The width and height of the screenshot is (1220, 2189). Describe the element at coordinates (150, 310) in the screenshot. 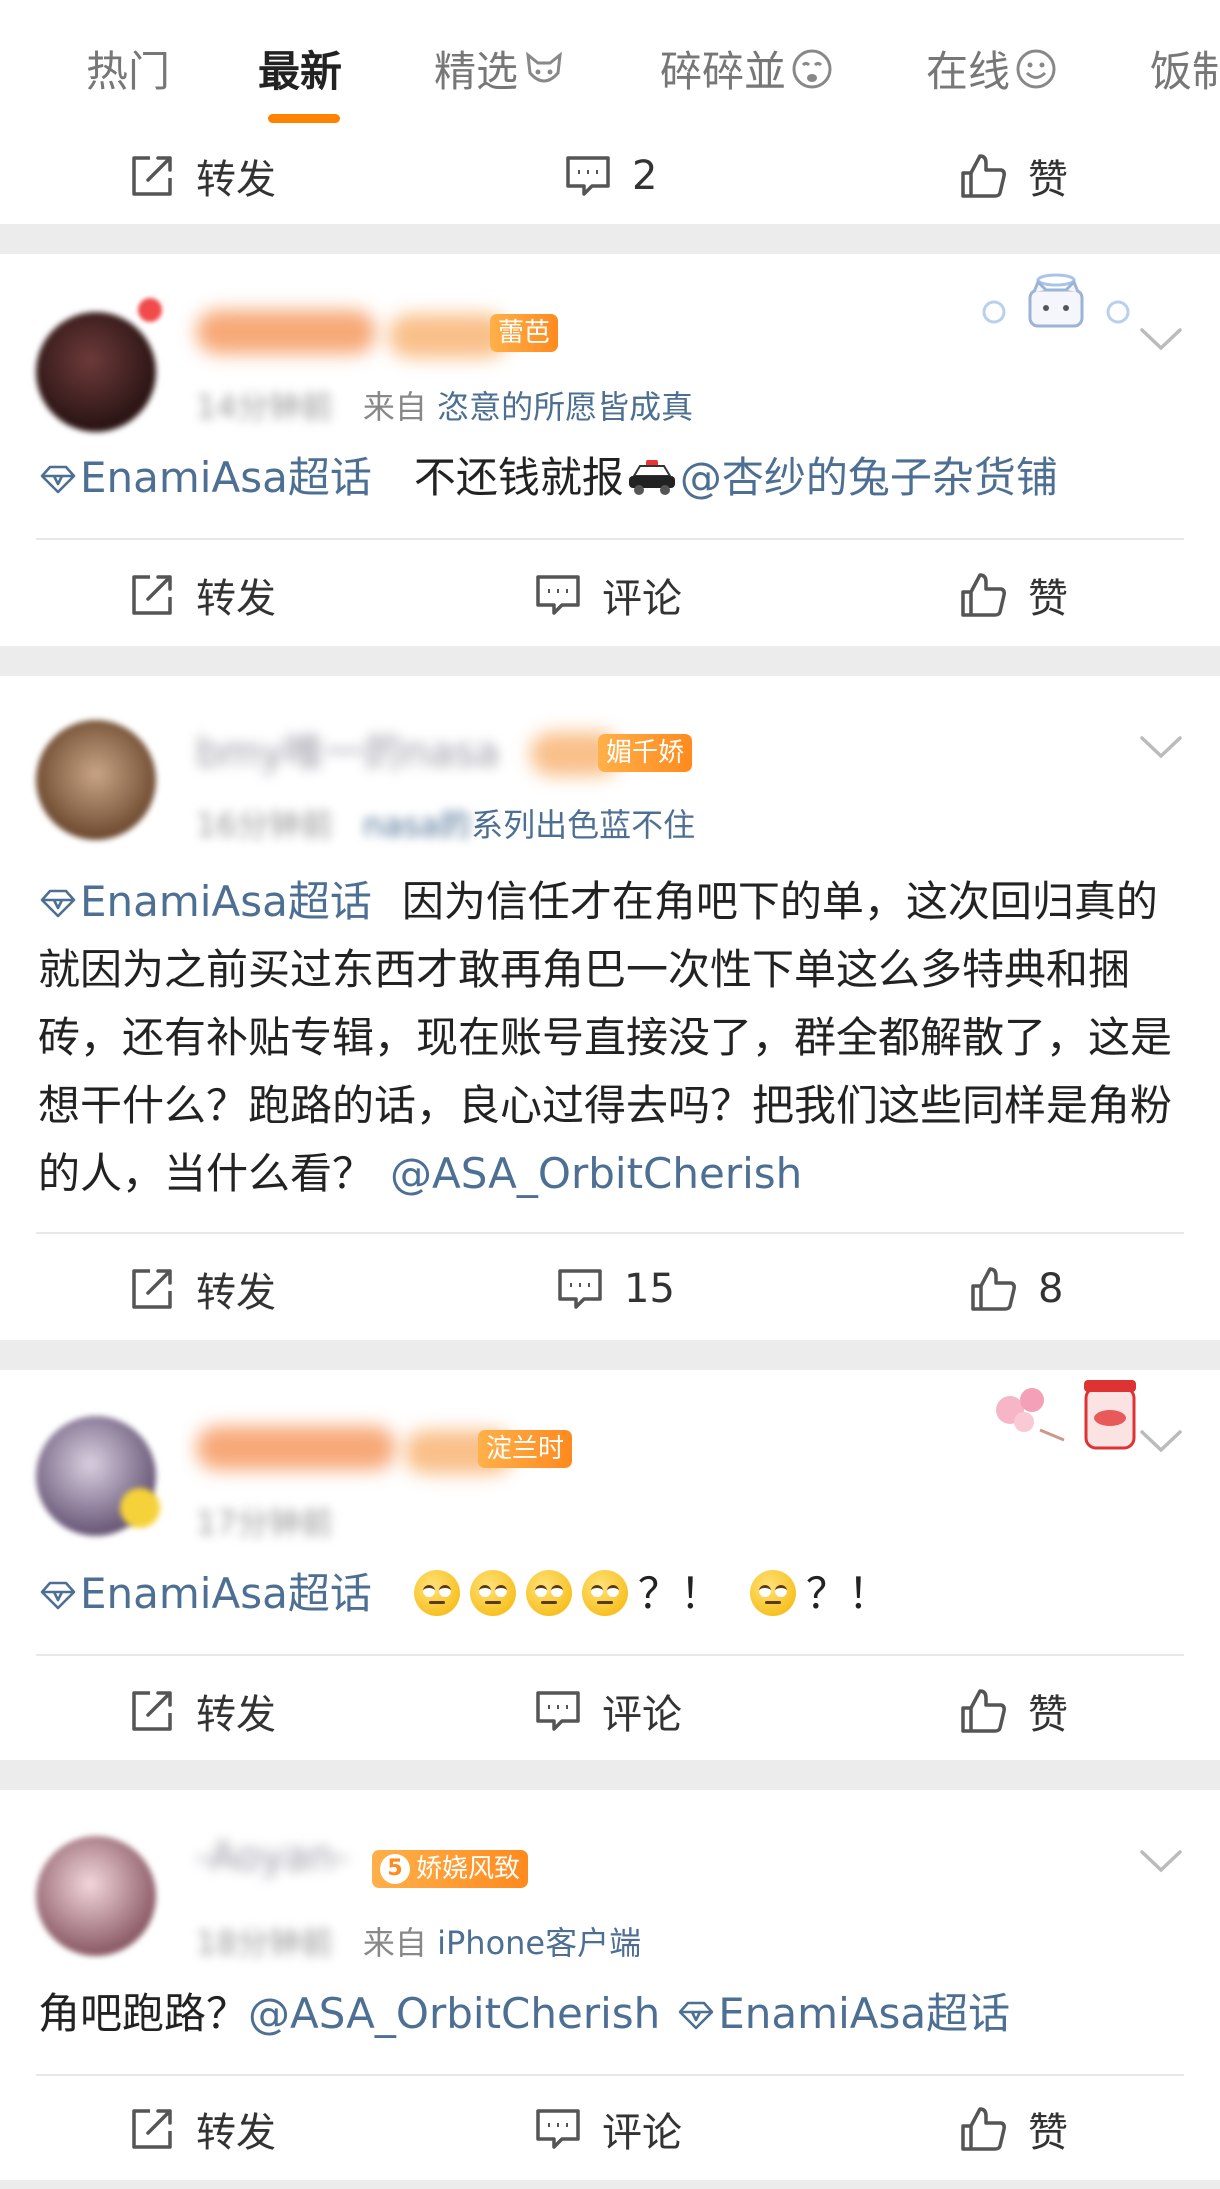

I see `notification-dot` at that location.